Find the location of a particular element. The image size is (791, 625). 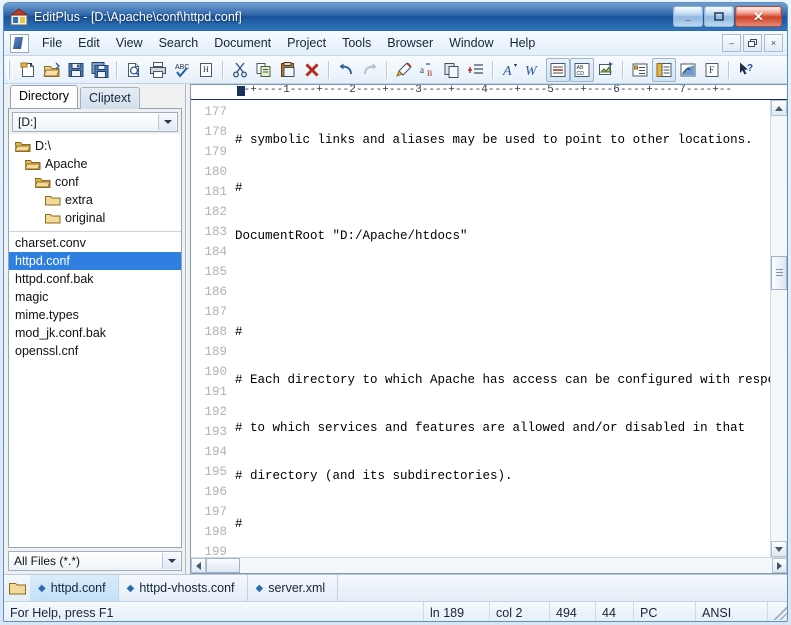

hscroll-track is located at coordinates (489, 565).